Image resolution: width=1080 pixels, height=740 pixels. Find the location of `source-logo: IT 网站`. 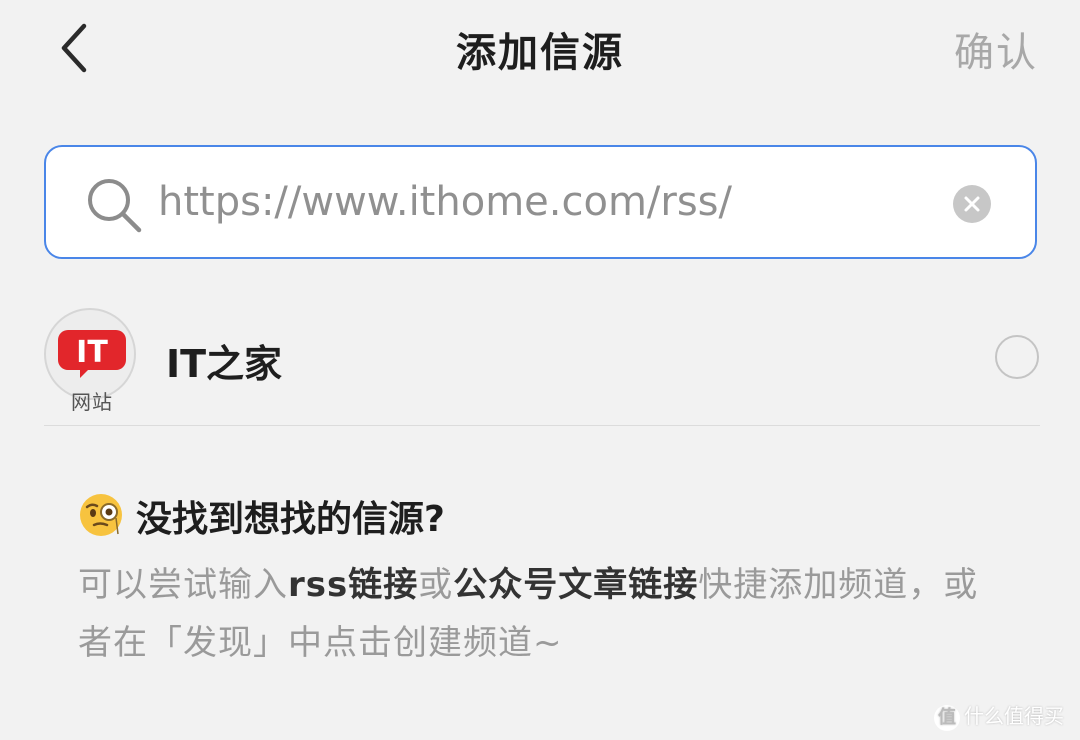

source-logo: IT 网站 is located at coordinates (90, 361).